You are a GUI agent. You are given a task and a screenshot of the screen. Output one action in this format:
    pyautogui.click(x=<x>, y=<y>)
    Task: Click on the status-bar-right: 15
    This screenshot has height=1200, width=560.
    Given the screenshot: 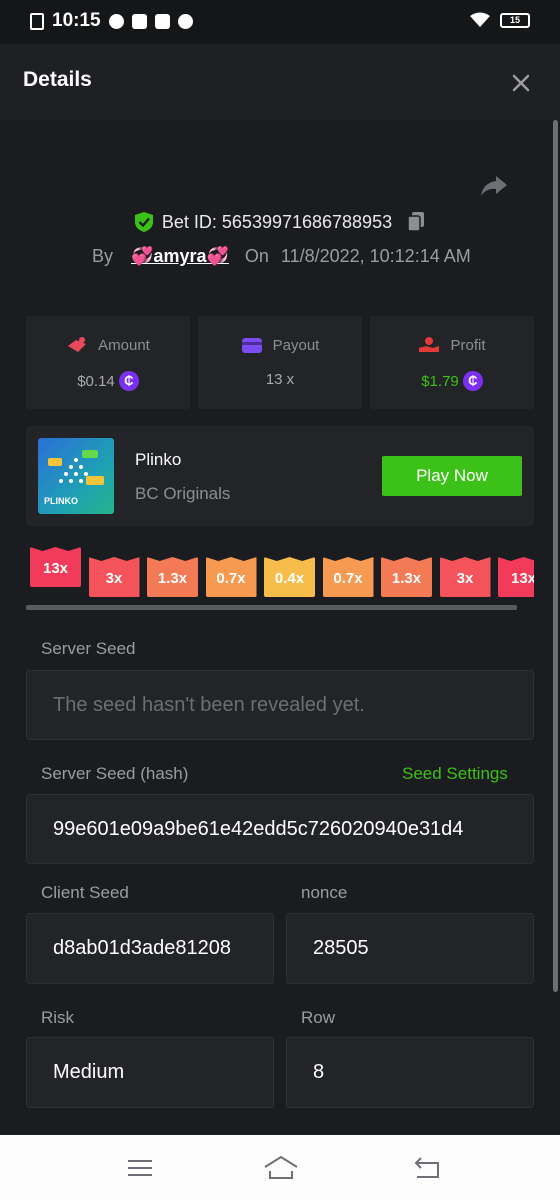 What is the action you would take?
    pyautogui.click(x=500, y=20)
    